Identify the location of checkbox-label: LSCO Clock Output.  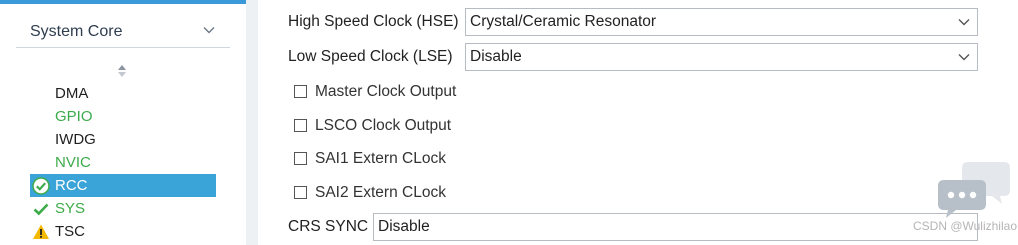
(383, 125).